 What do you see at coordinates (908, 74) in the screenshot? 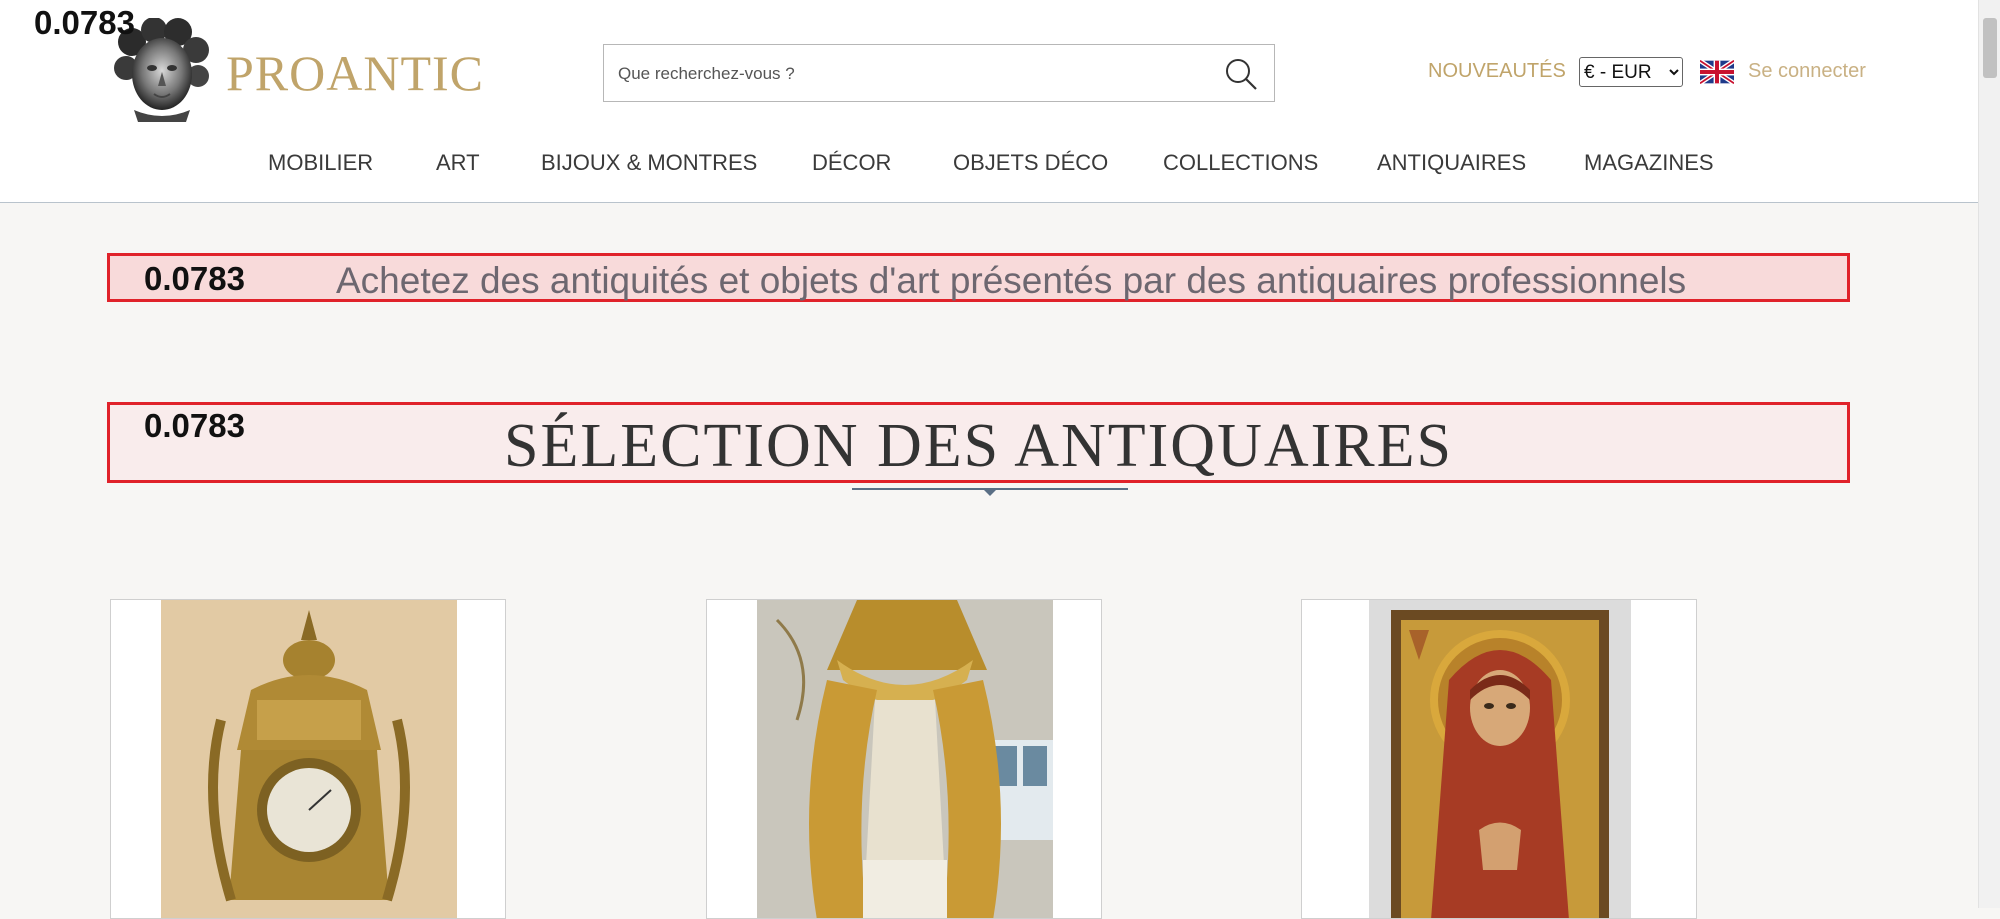
I see `search-input` at bounding box center [908, 74].